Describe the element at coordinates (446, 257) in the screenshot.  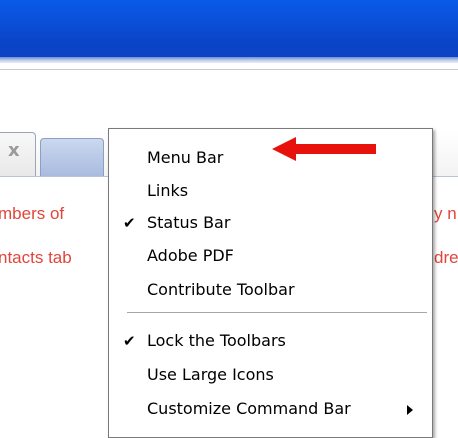
I see `content-text-line2-right: dre` at that location.